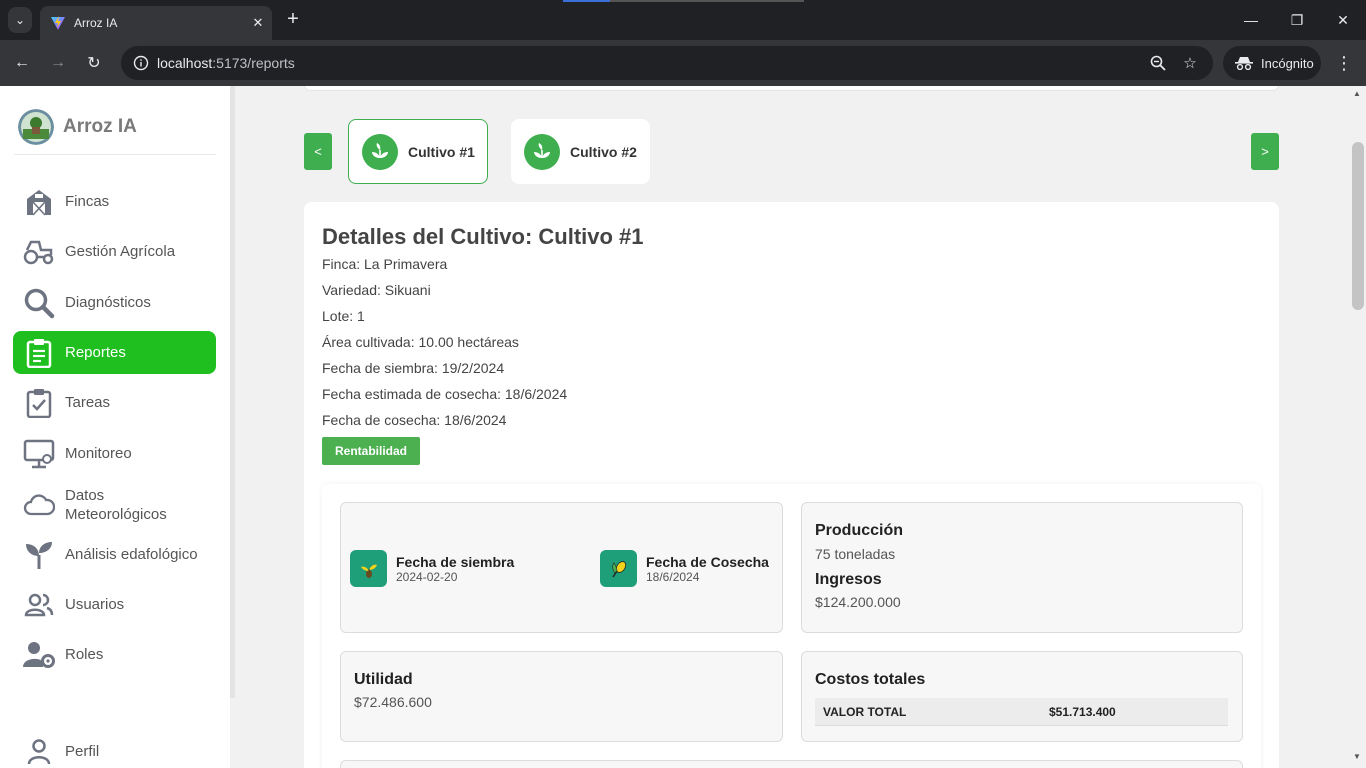 This screenshot has height=768, width=1366. What do you see at coordinates (1357, 93) in the screenshot?
I see `scroll-up-icon: ▲` at bounding box center [1357, 93].